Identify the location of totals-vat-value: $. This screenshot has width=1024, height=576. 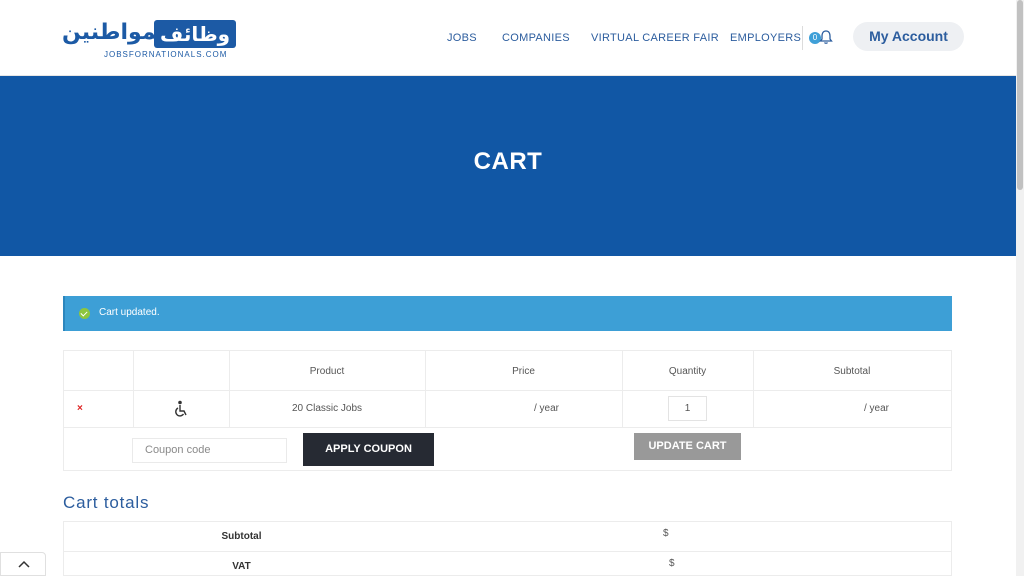
(672, 563).